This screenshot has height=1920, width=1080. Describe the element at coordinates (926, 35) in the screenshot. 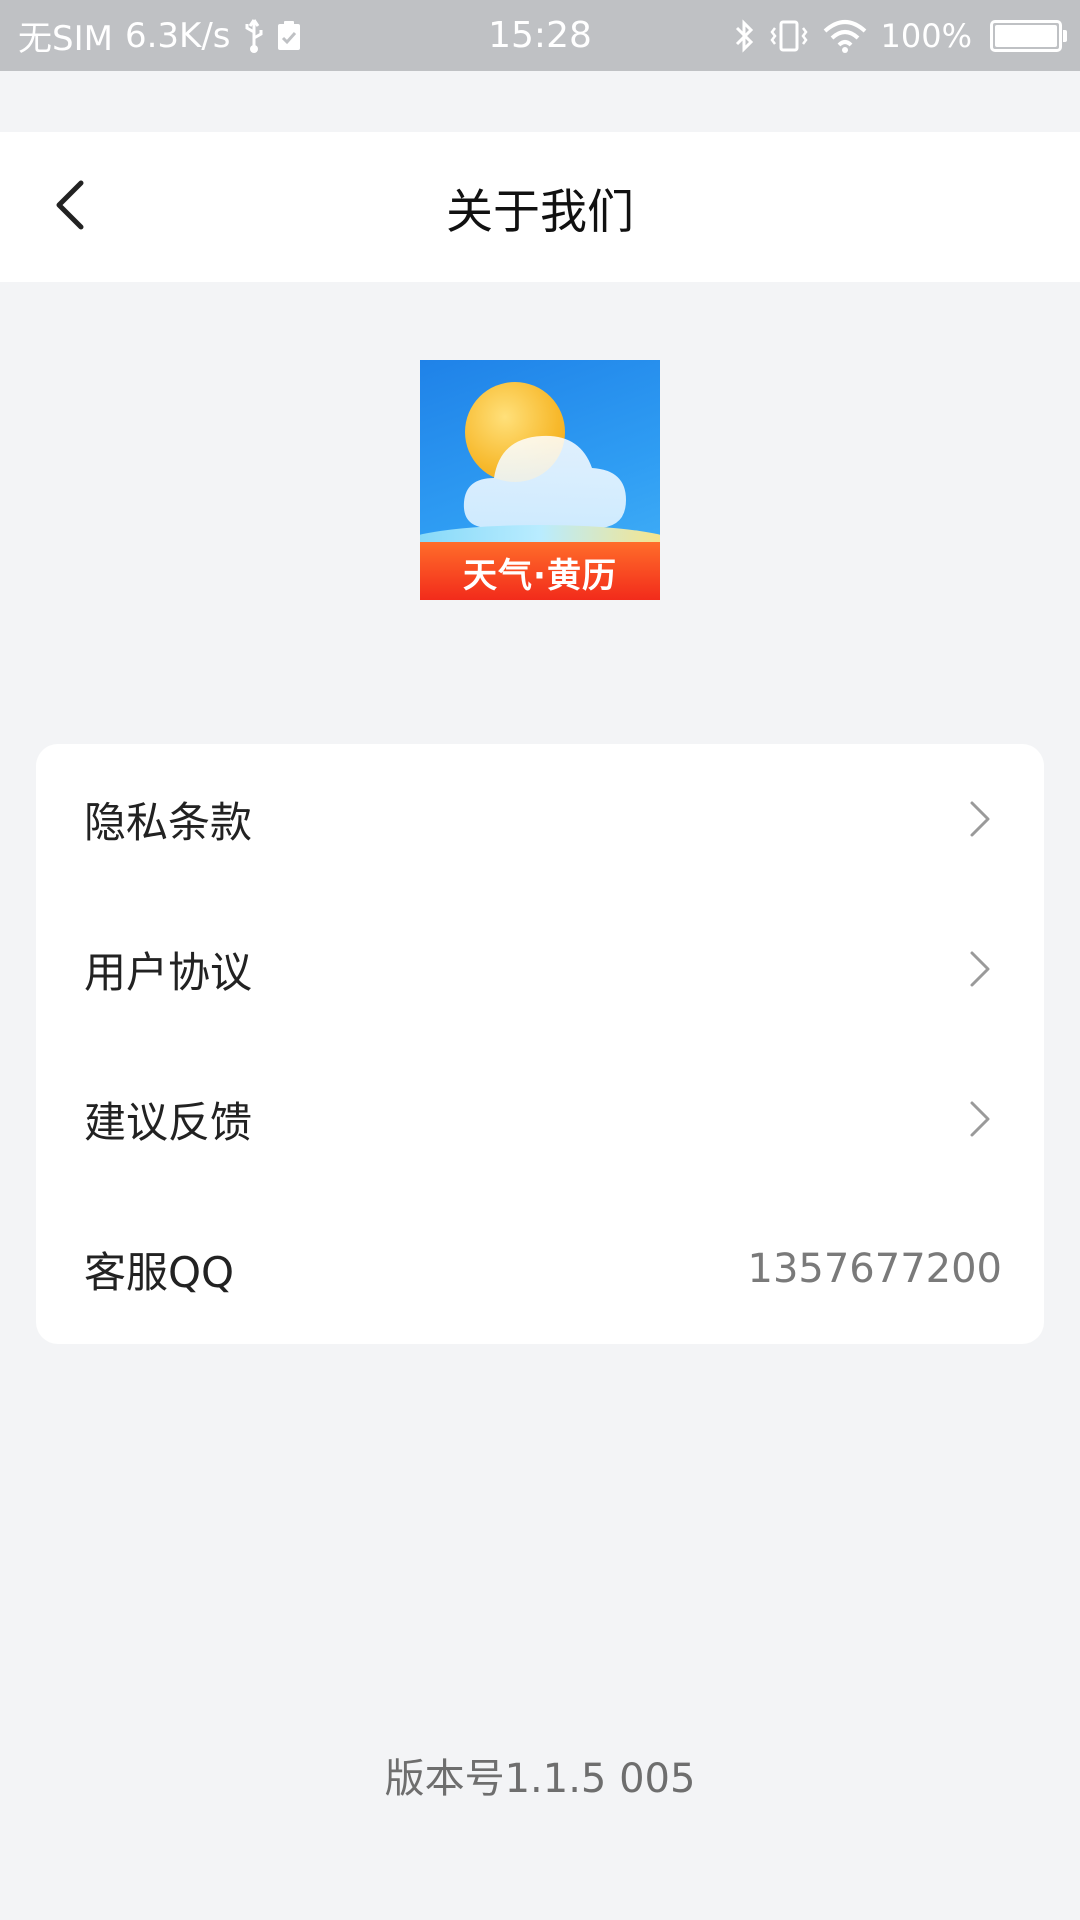

I see `battery-percent: 100%` at that location.